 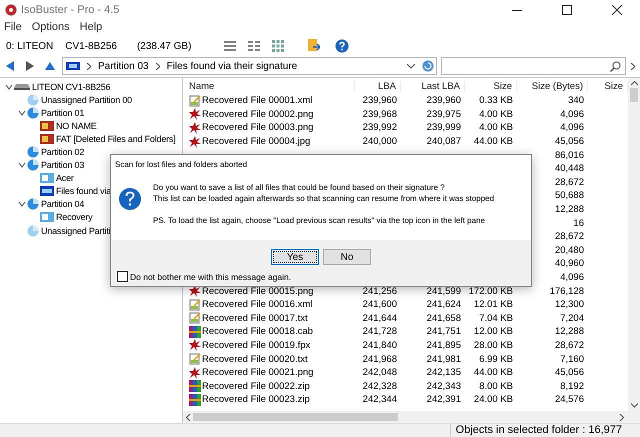 I want to click on tree-item: NO NAME, so click(x=76, y=125).